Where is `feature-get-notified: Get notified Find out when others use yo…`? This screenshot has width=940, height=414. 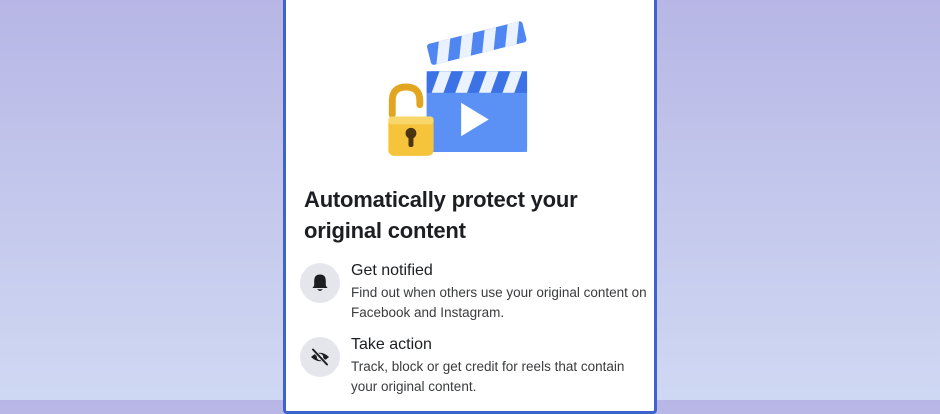 feature-get-notified: Get notified Find out when others use yo… is located at coordinates (473, 292).